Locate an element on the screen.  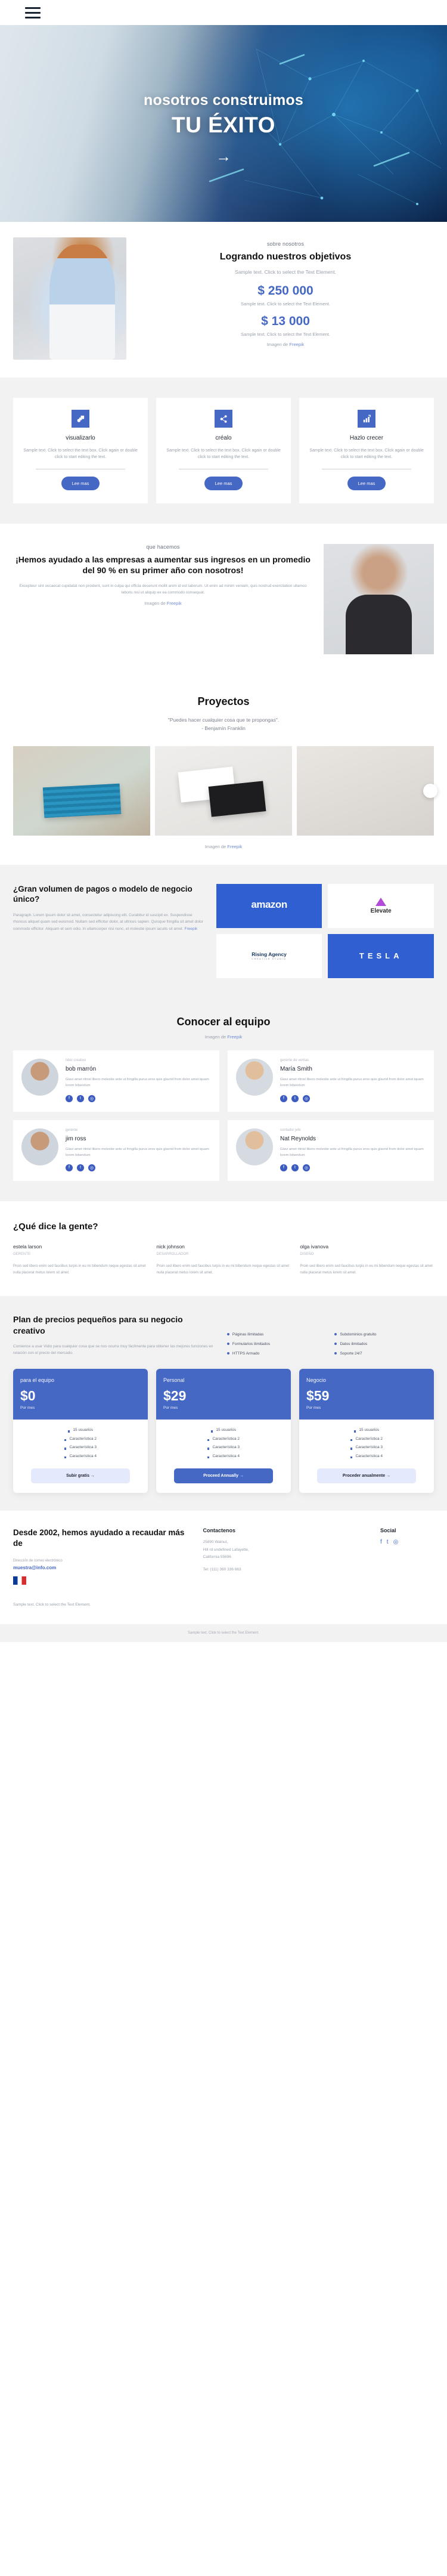
footer-email: muestra@info.com is located at coordinates (101, 1567).